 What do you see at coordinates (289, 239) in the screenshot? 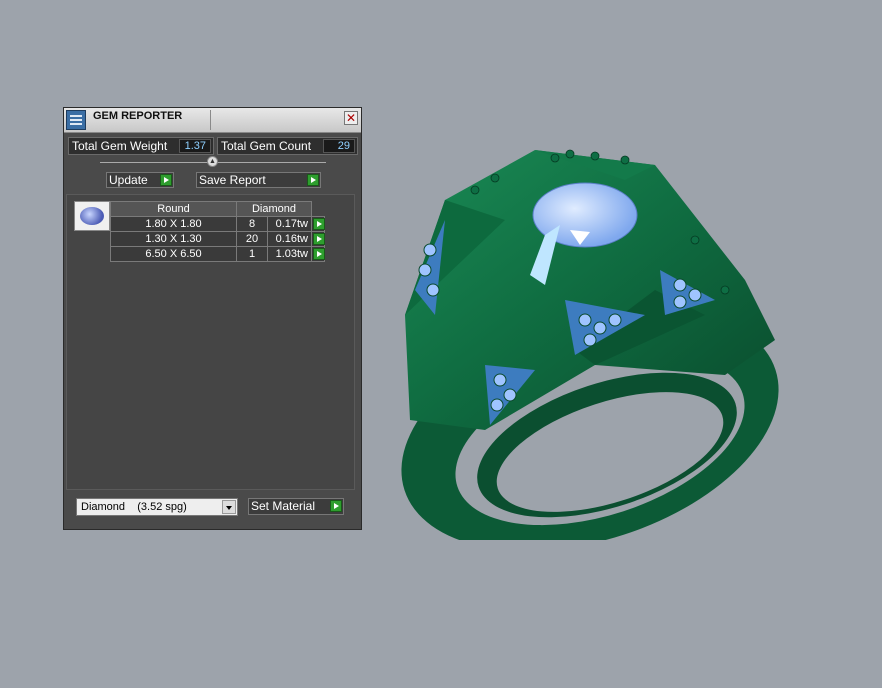
I see `gem-weight: 0.16tw` at bounding box center [289, 239].